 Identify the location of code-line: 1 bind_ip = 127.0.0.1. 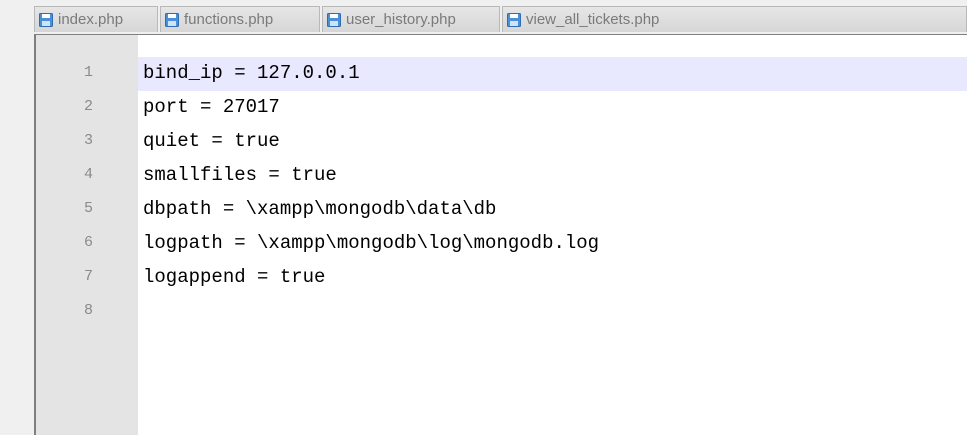
(501, 74).